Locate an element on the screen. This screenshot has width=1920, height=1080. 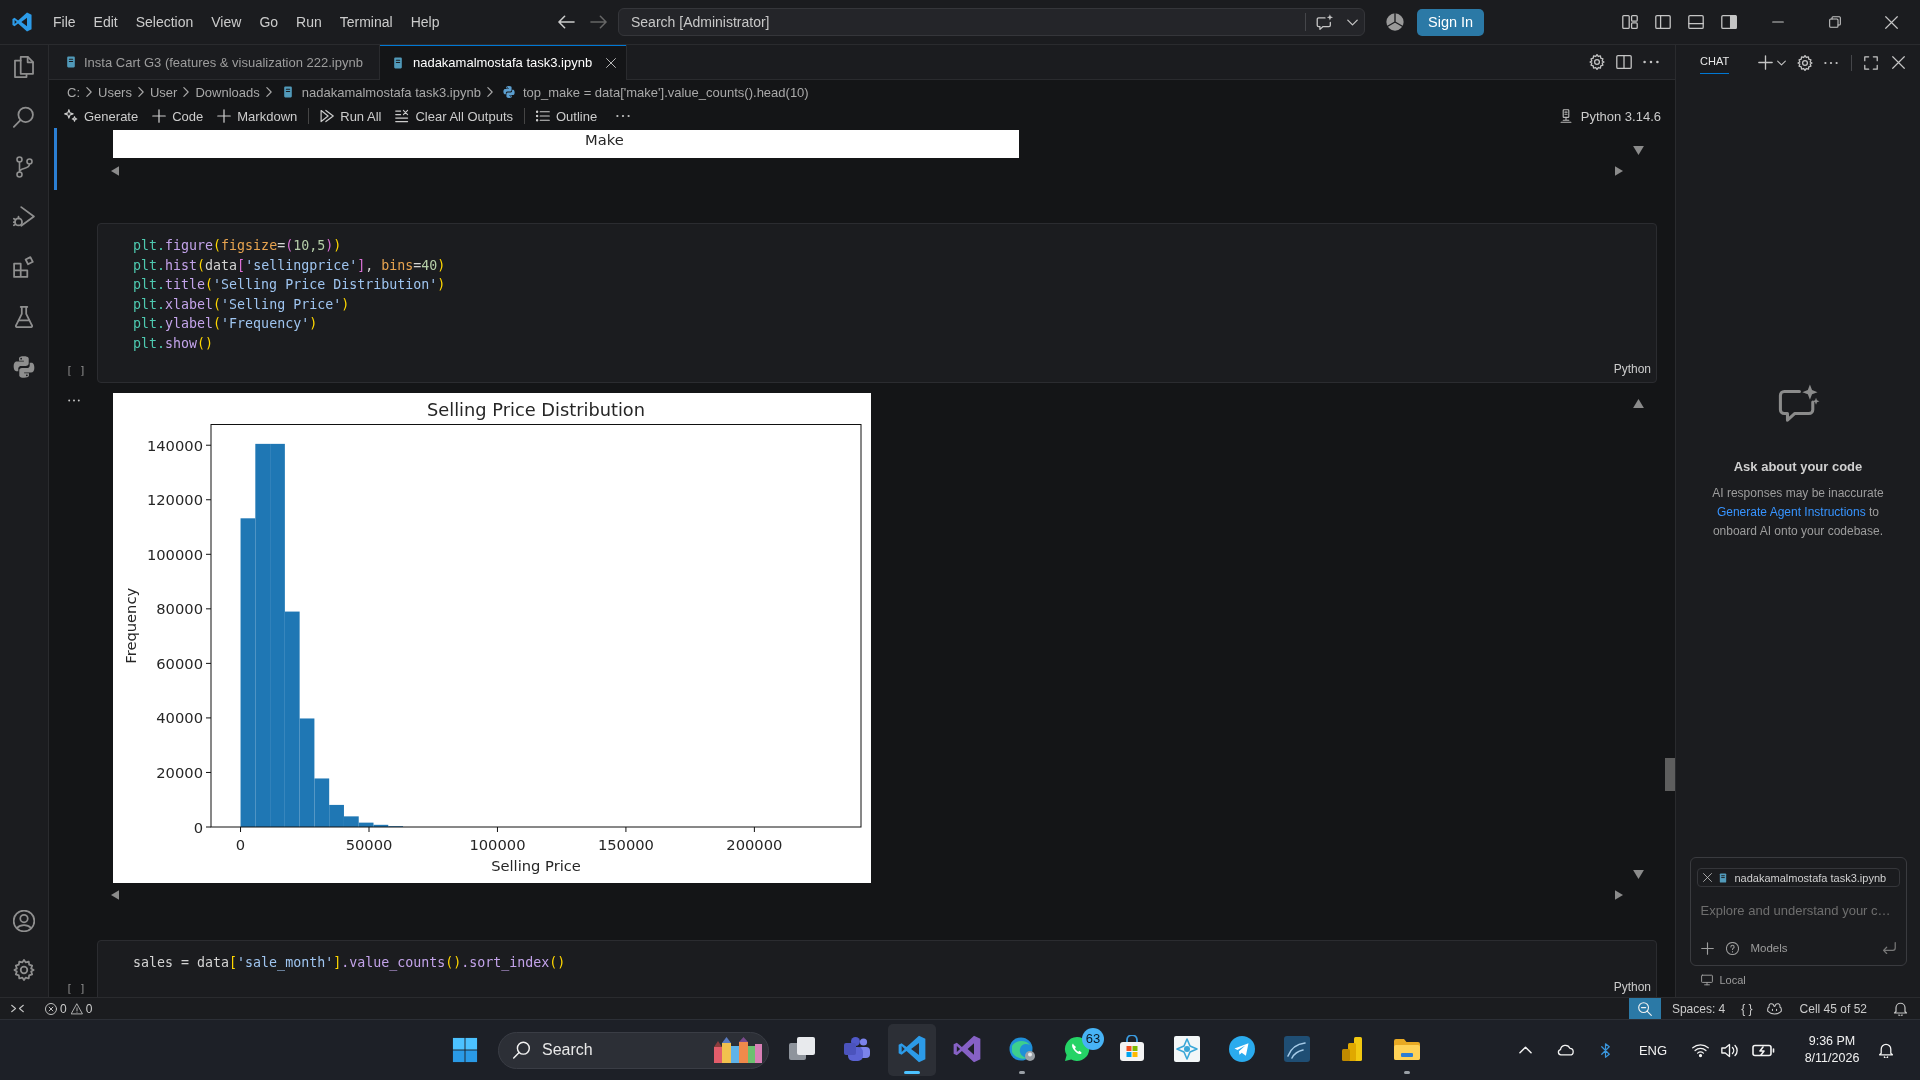
tick-label: 60000 is located at coordinates (179, 663).